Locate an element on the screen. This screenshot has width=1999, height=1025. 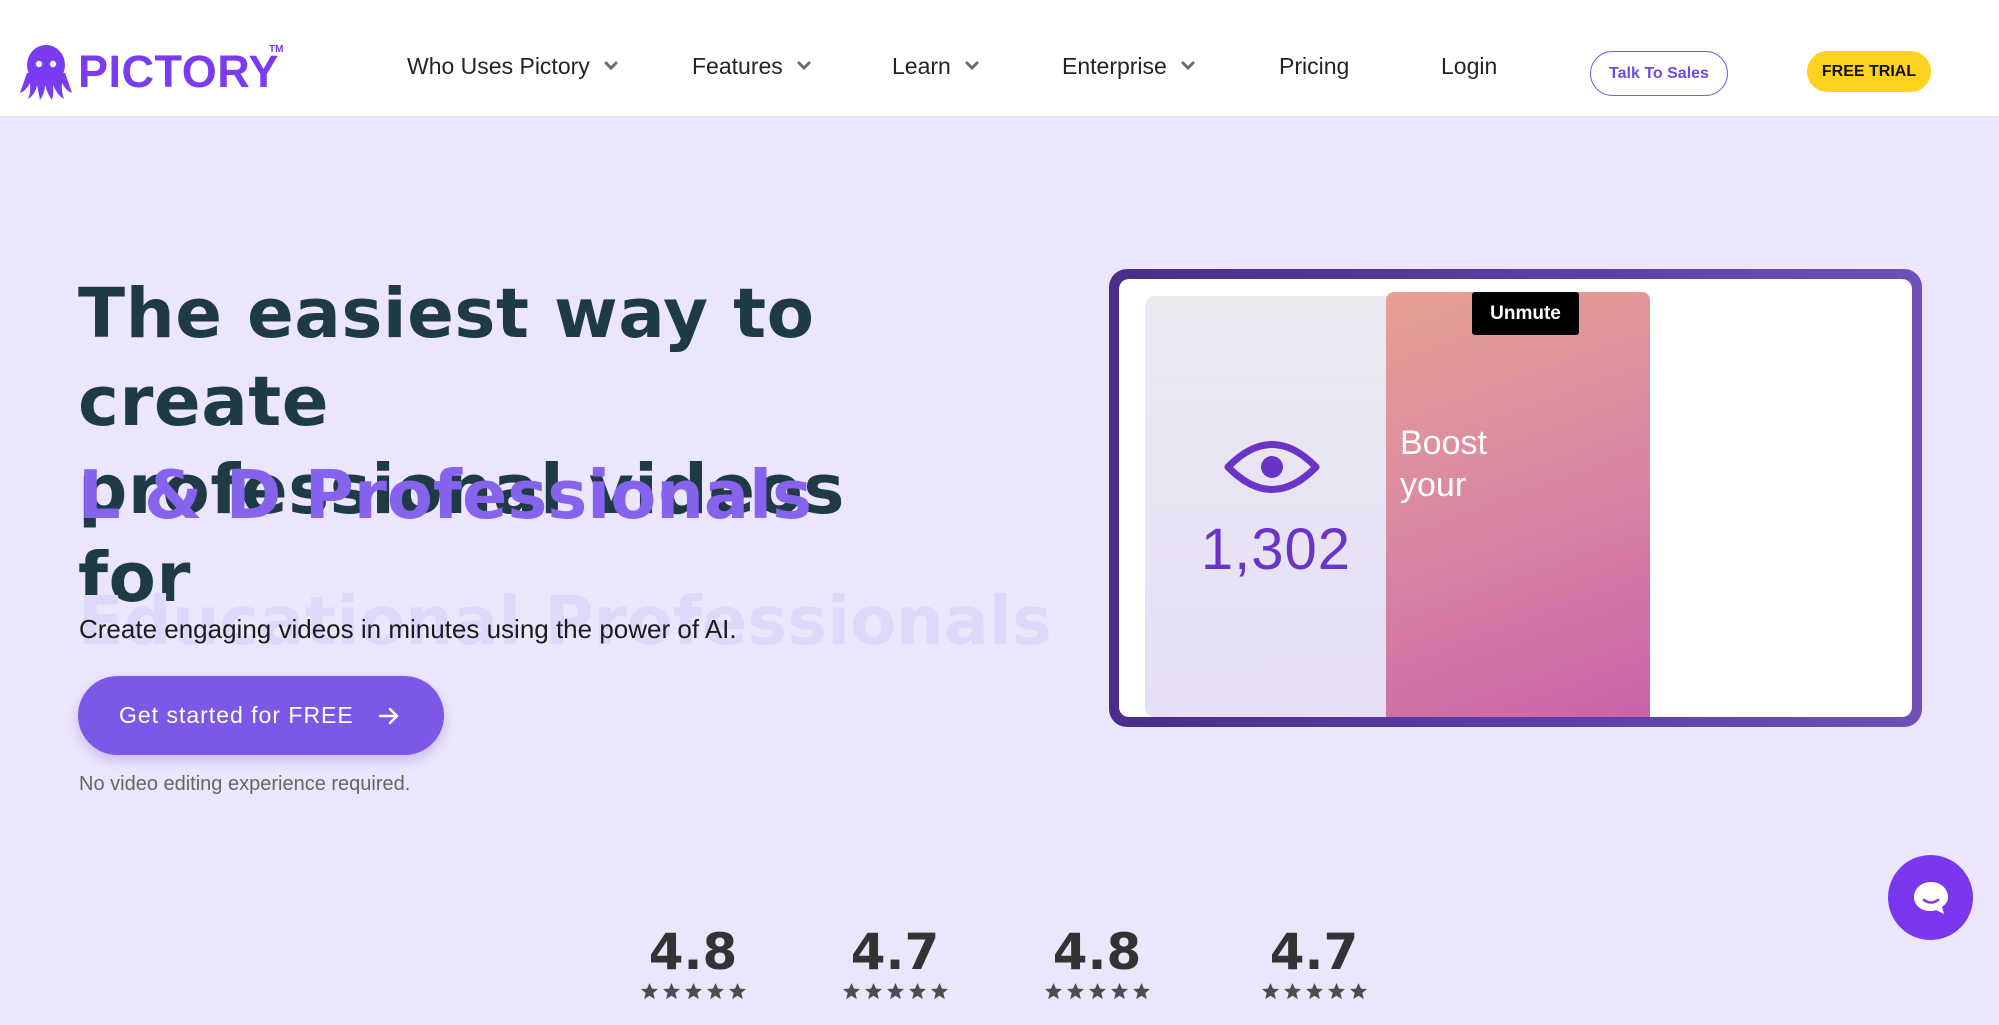
trademark-mark: TM is located at coordinates (276, 49).